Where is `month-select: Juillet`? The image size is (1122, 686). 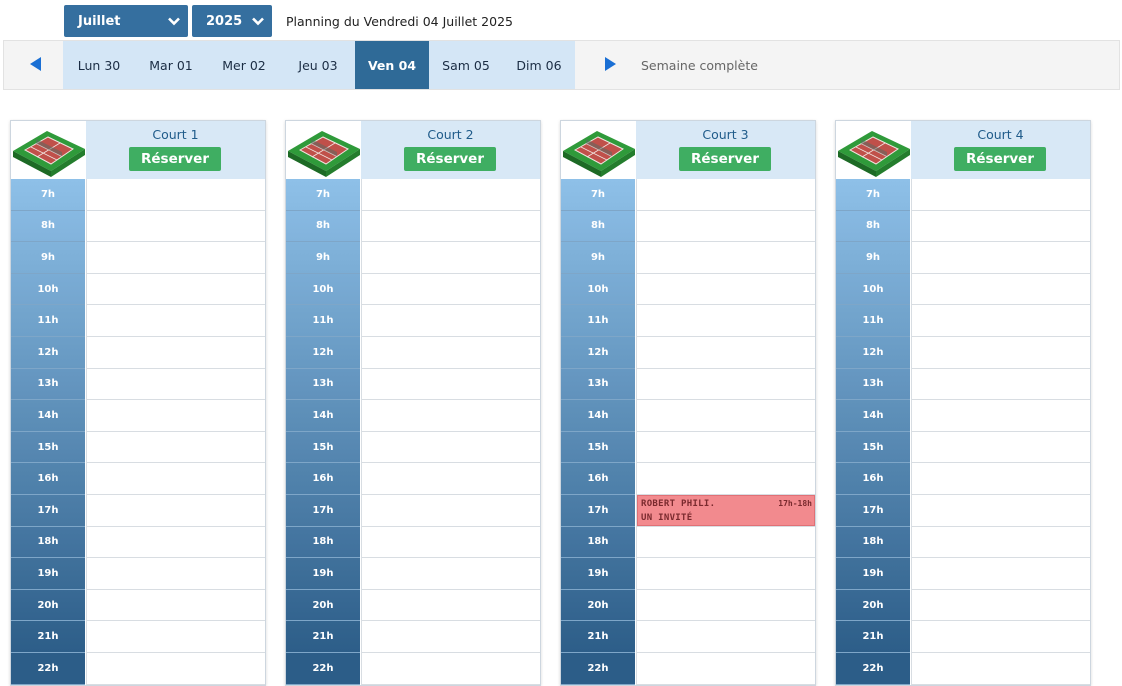
month-select: Juillet is located at coordinates (126, 21).